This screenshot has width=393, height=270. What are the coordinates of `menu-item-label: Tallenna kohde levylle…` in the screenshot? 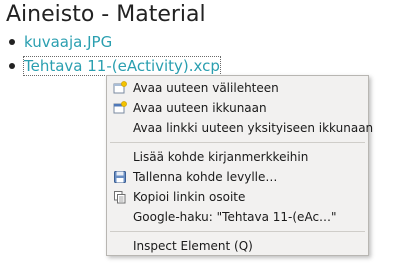 It's located at (205, 177).